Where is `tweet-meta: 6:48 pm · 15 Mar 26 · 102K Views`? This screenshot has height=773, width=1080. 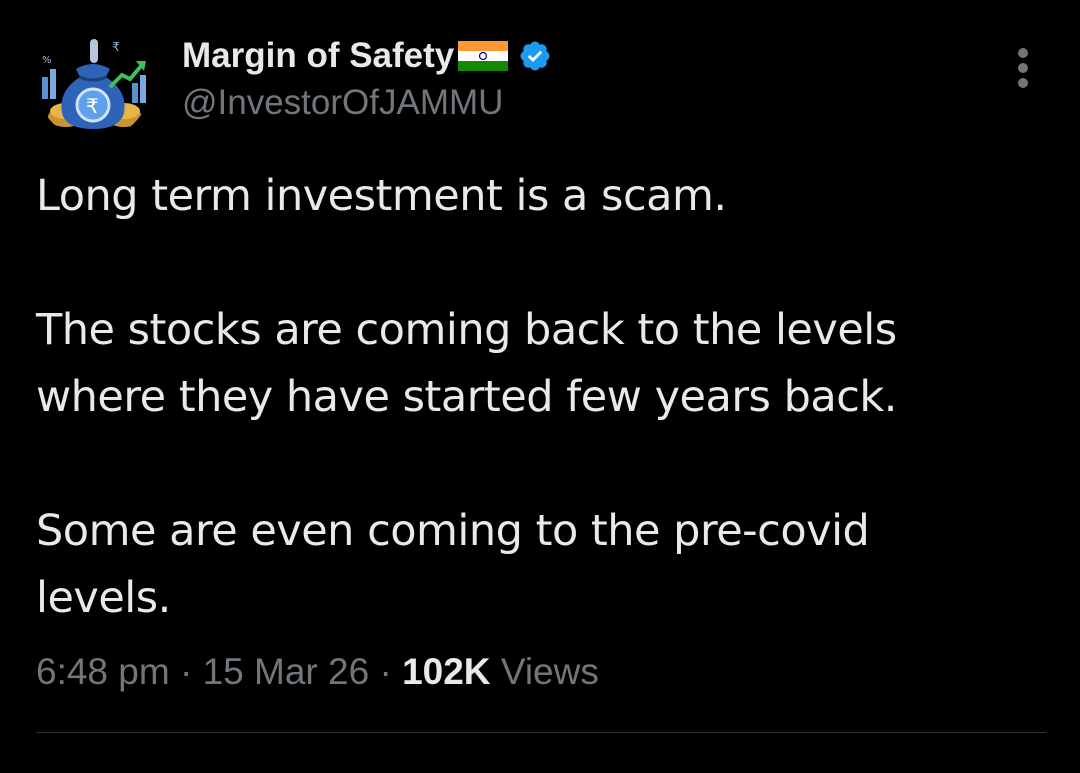 tweet-meta: 6:48 pm · 15 Mar 26 · 102K Views is located at coordinates (317, 672).